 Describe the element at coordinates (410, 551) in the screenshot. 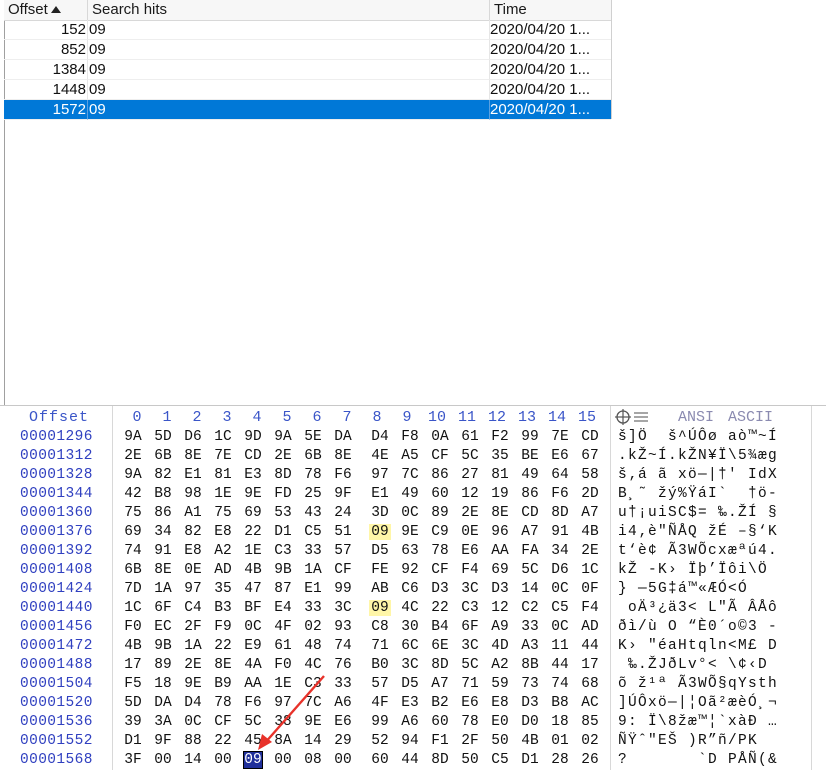

I see `hex-byte: 63` at that location.